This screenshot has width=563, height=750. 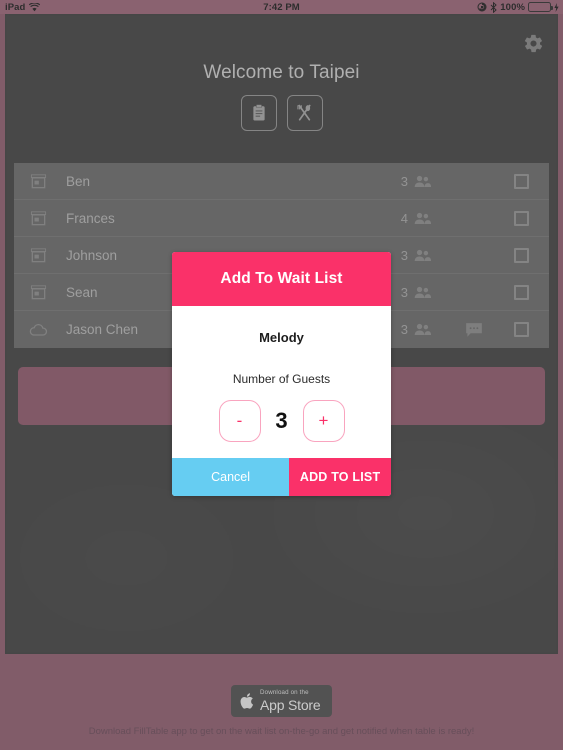 I want to click on add-to-list-button: ADD TO LIST, so click(x=340, y=477).